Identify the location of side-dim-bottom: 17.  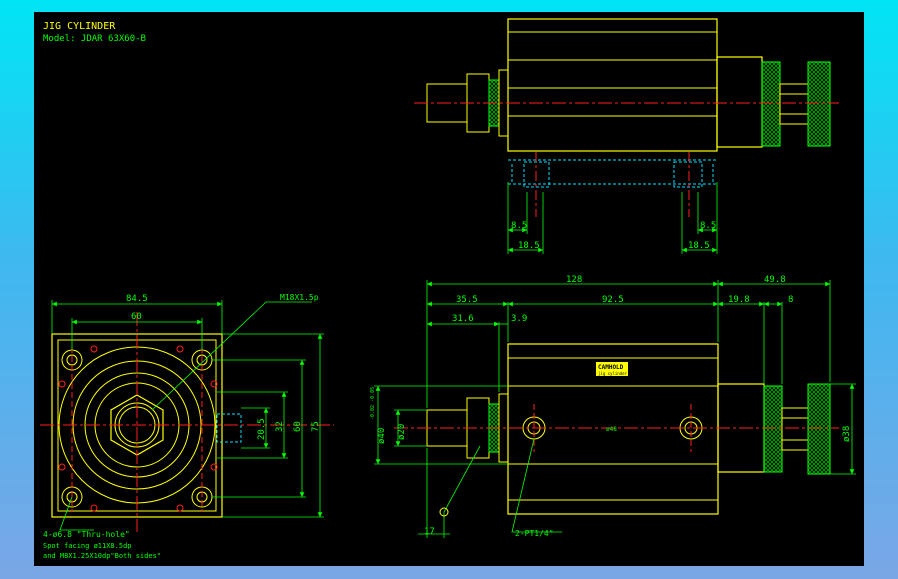
(429, 532).